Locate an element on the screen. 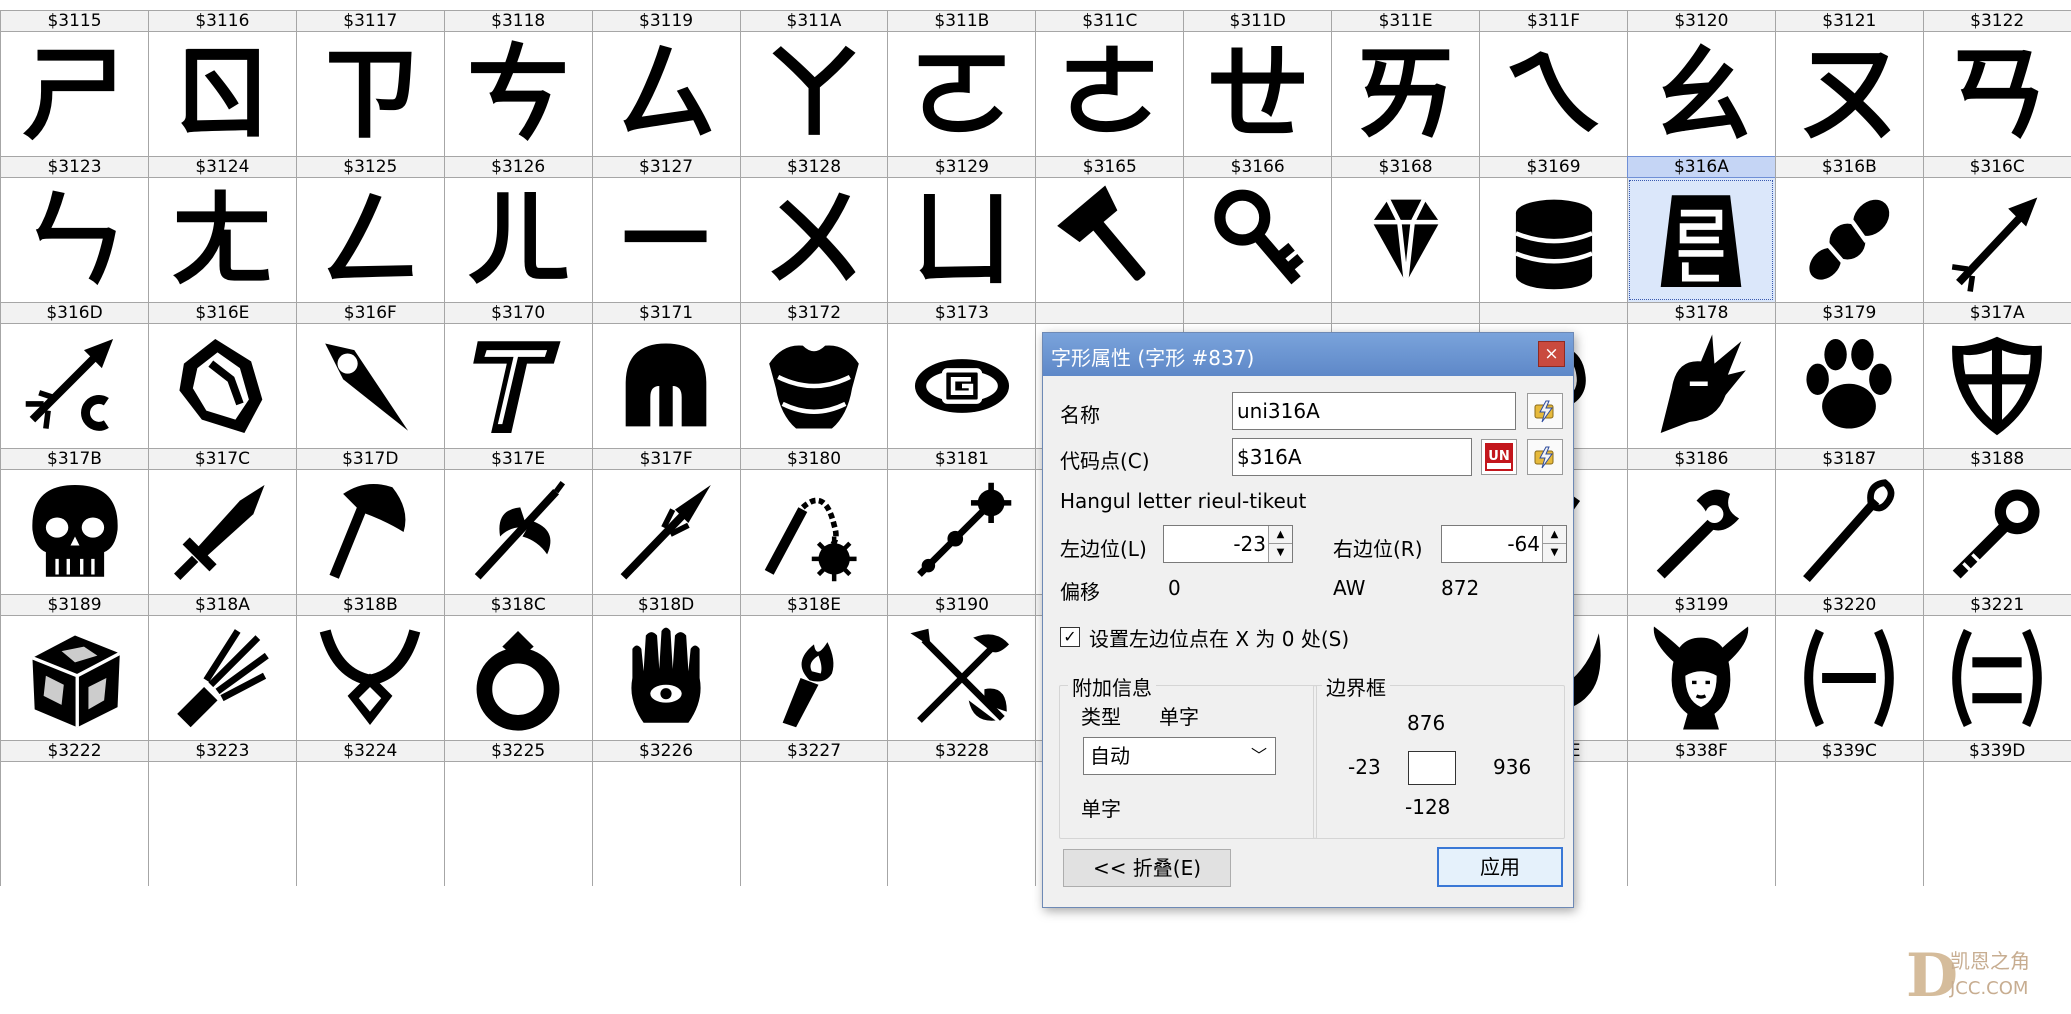 This screenshot has height=1014, width=2071. glyph-code-label: $3125 is located at coordinates (369, 167).